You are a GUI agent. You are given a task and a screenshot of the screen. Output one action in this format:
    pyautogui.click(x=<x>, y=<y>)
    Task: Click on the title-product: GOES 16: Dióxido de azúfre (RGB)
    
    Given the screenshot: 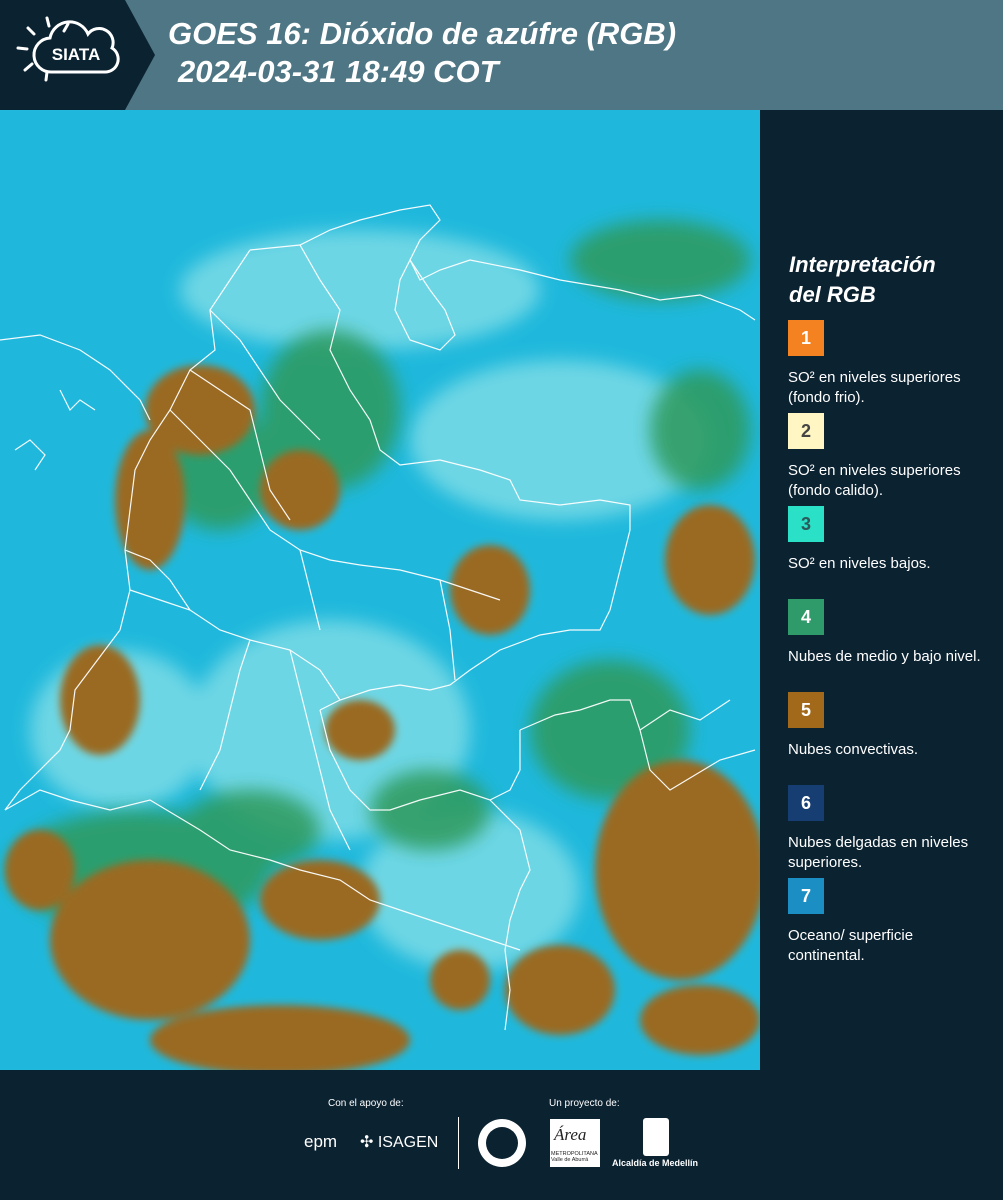 What is the action you would take?
    pyautogui.click(x=422, y=33)
    